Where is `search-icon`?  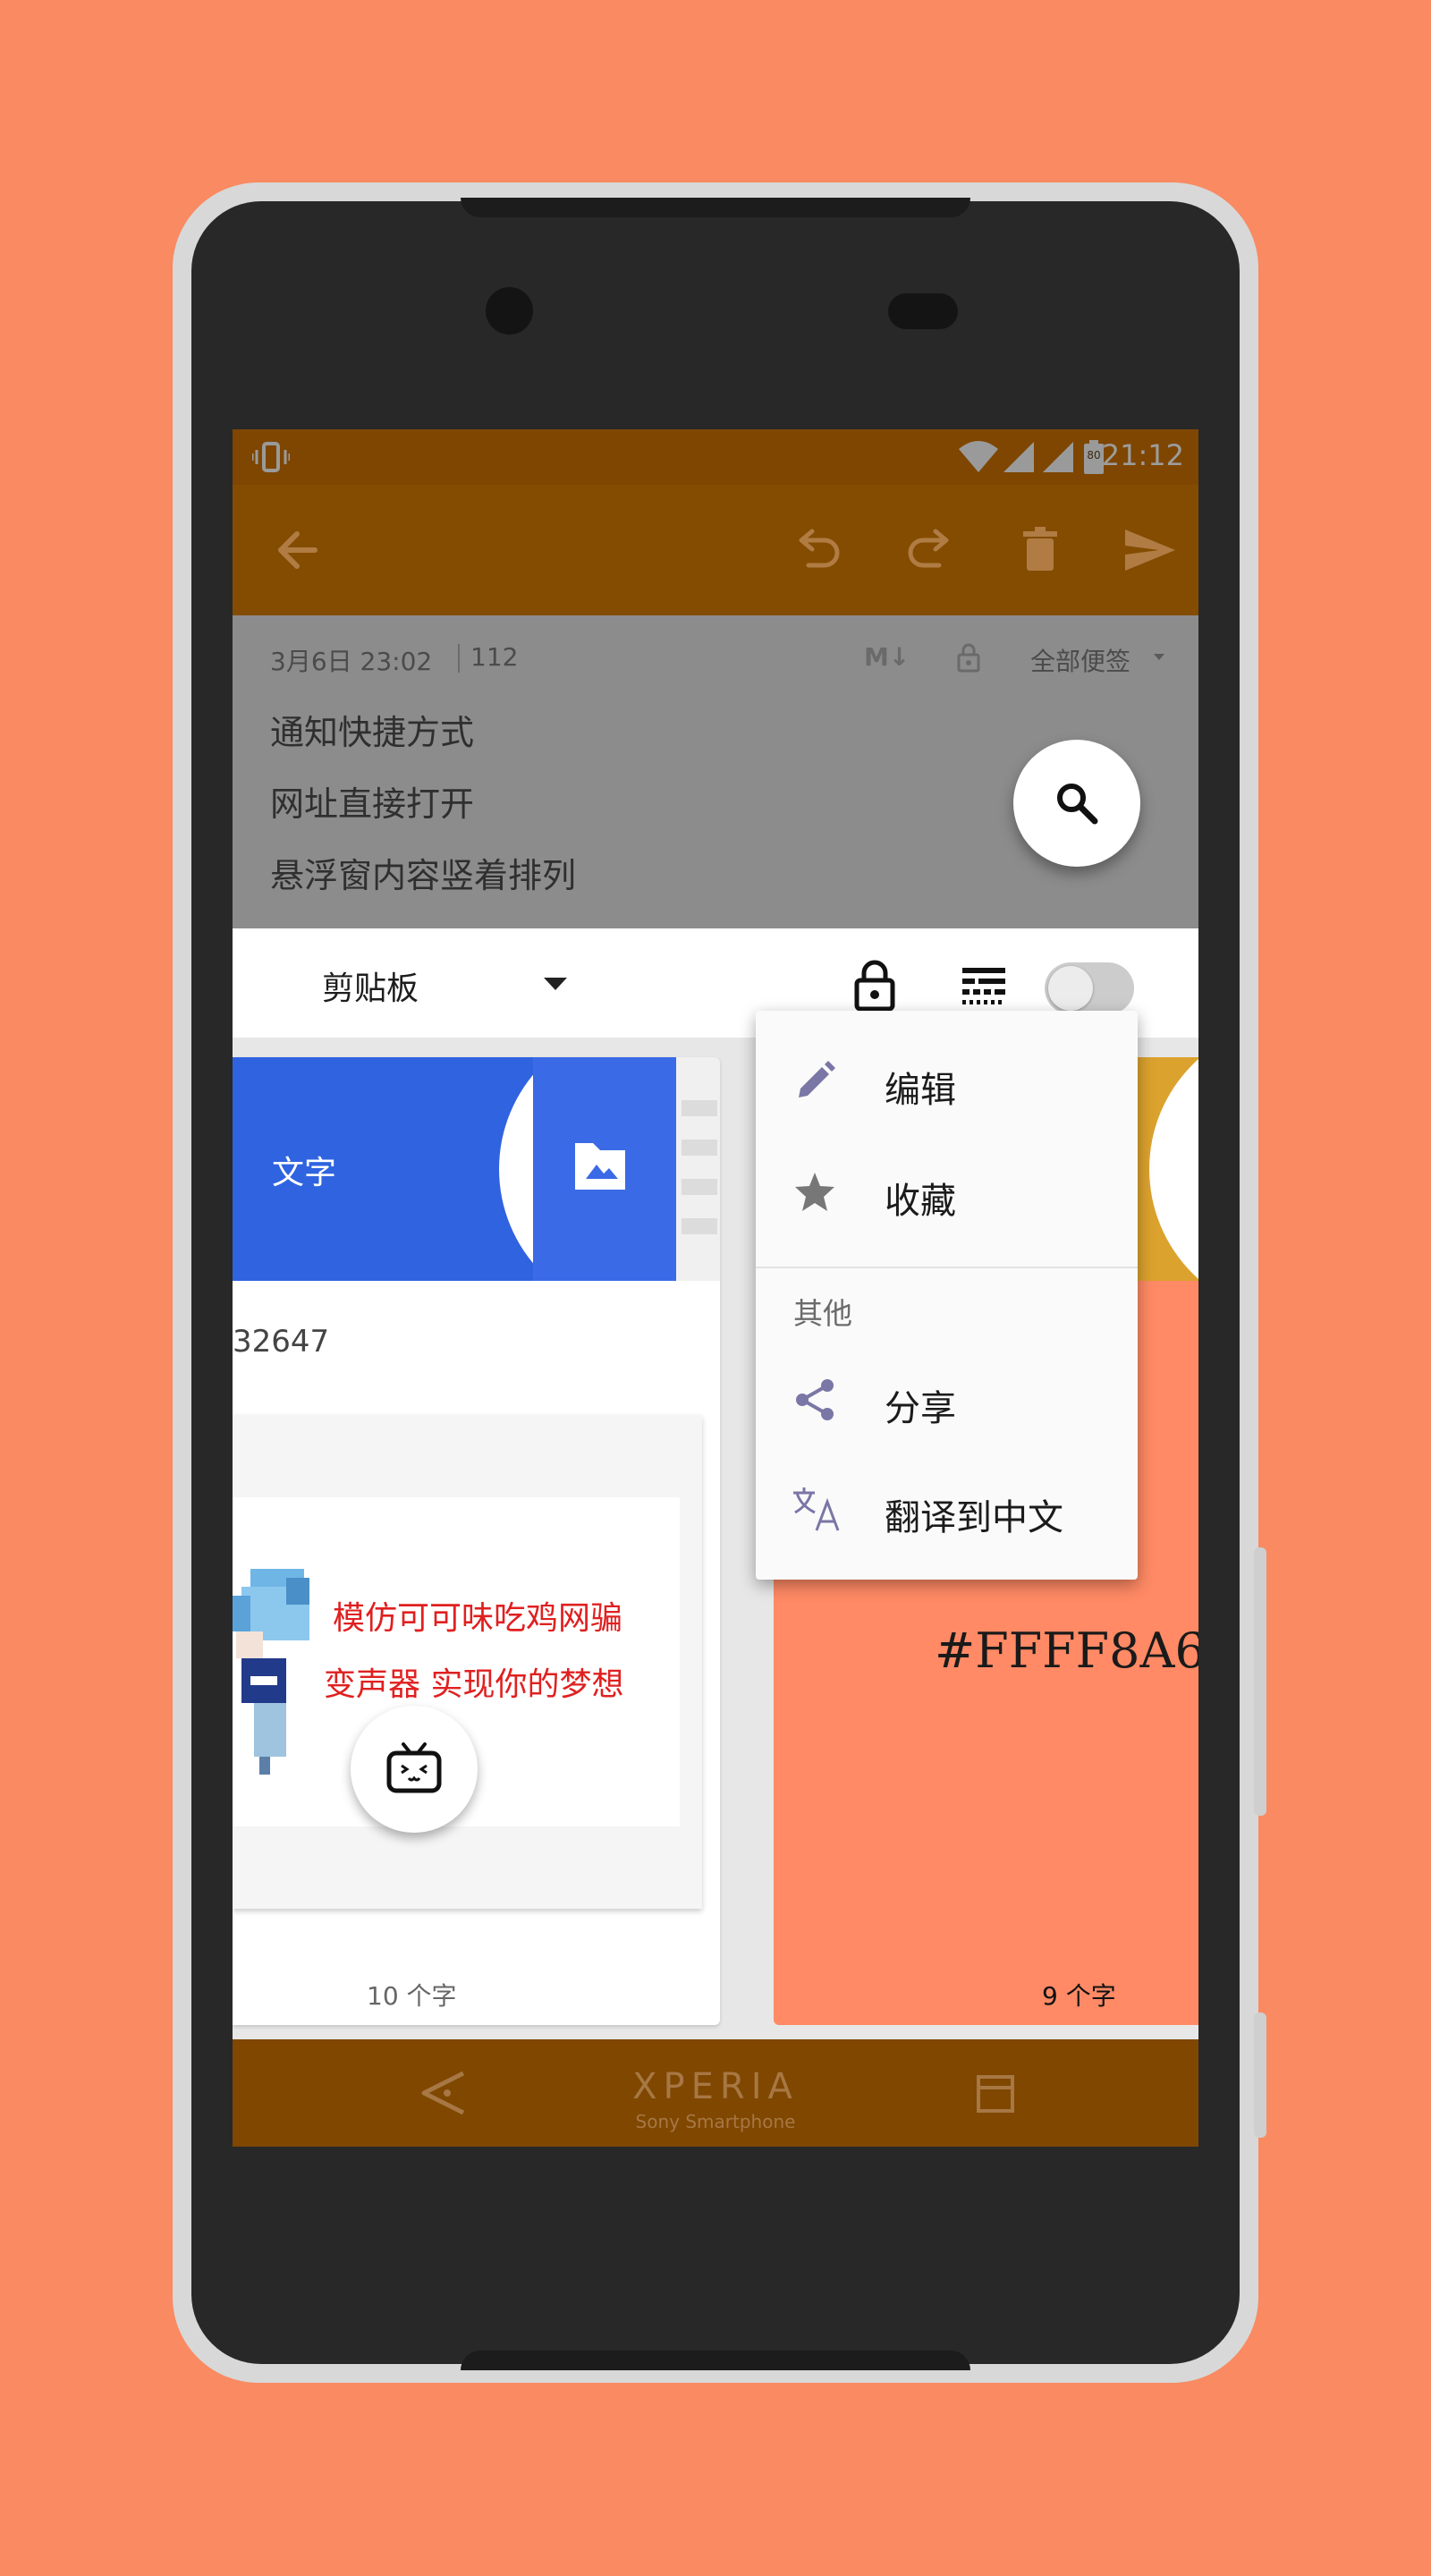 search-icon is located at coordinates (1077, 803).